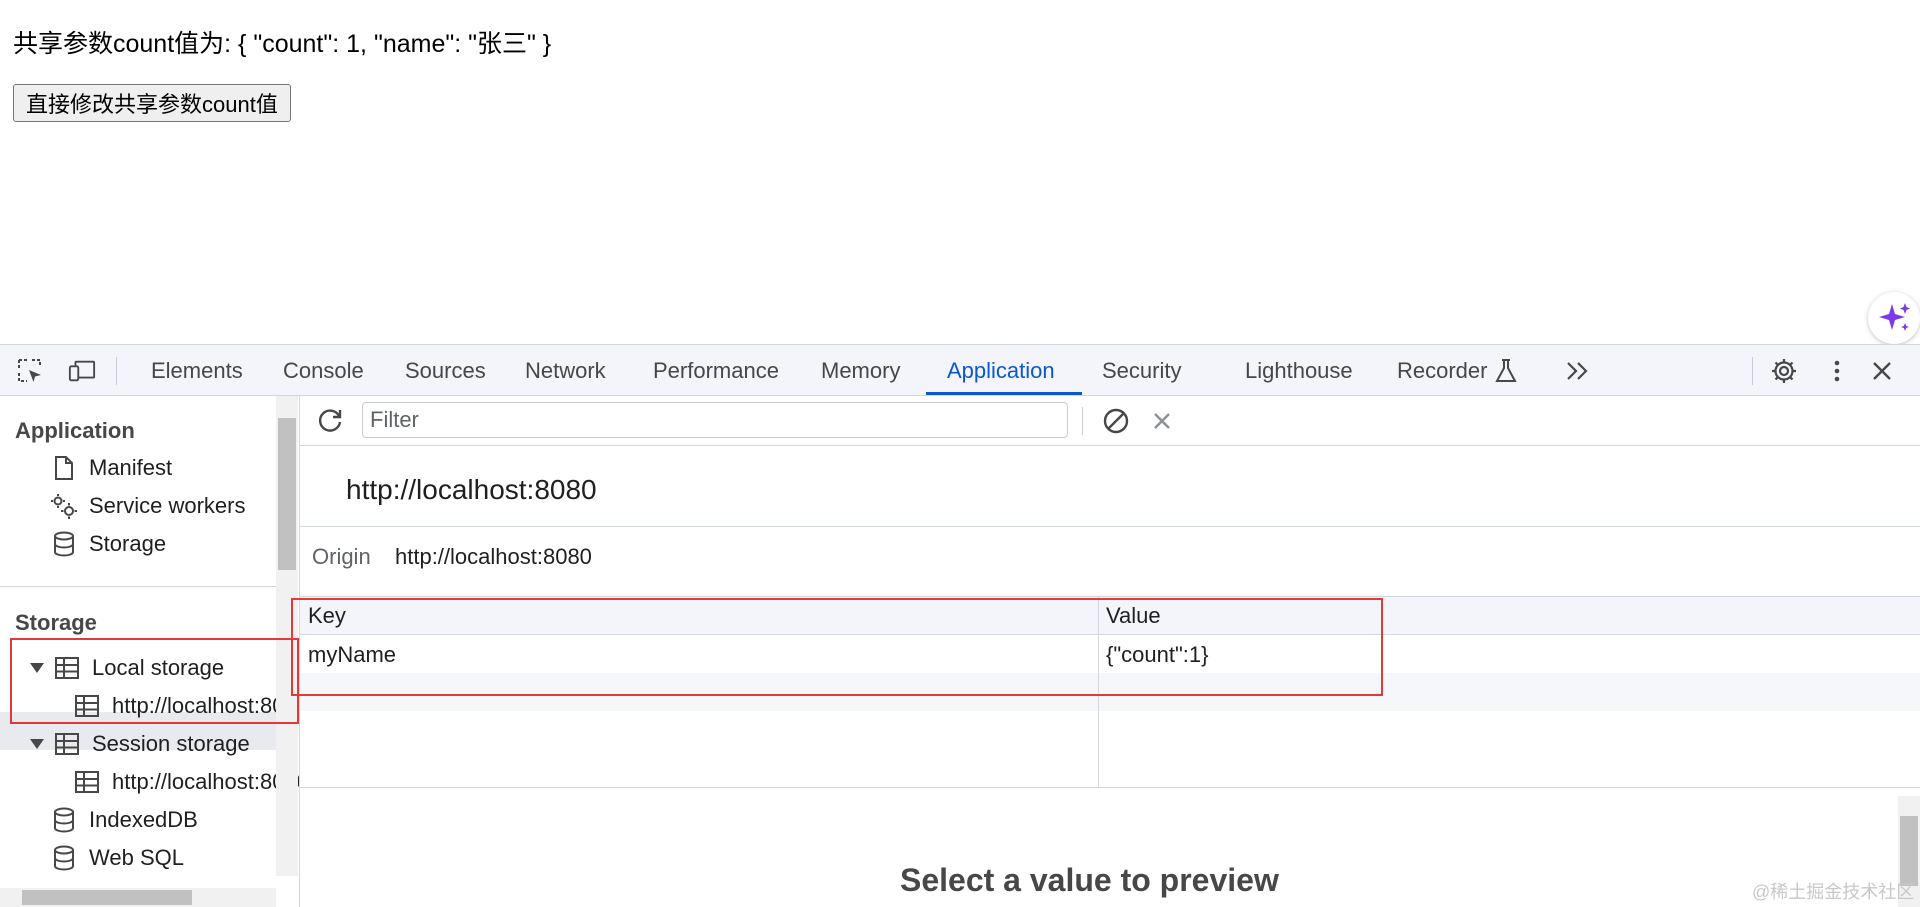 Image resolution: width=1920 pixels, height=907 pixels. I want to click on sidebar-item-local-storage: Local storage, so click(127, 668).